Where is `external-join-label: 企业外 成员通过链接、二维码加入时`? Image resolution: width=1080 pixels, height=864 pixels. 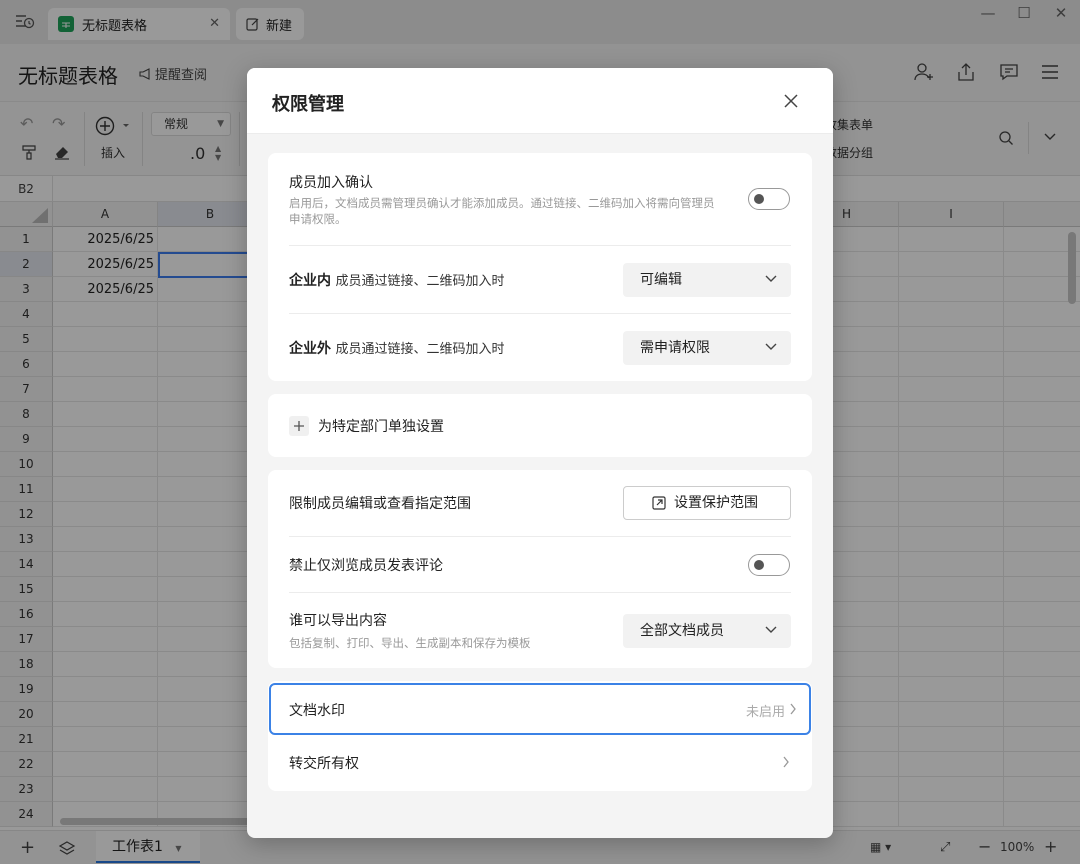
external-join-label: 企业外 成员通过链接、二维码加入时 is located at coordinates (396, 348).